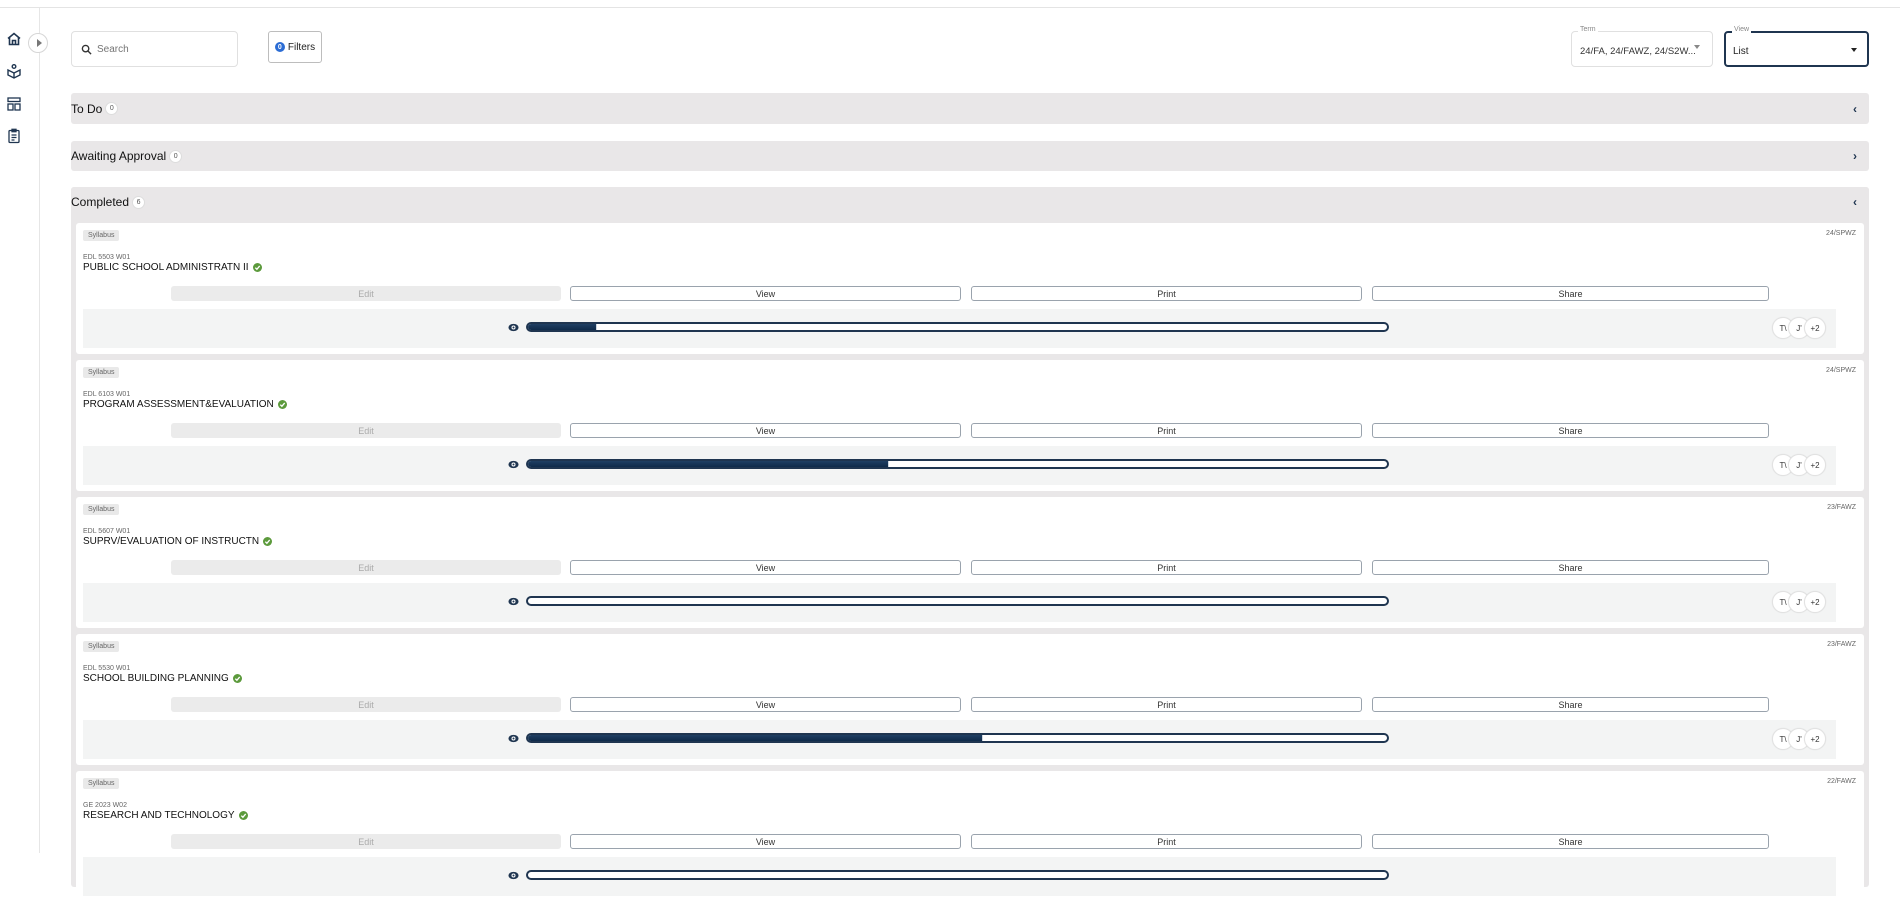 Image resolution: width=1900 pixels, height=902 pixels. I want to click on course-name-text: PROGRAM ASSESSMENT&EVALUATION, so click(178, 404).